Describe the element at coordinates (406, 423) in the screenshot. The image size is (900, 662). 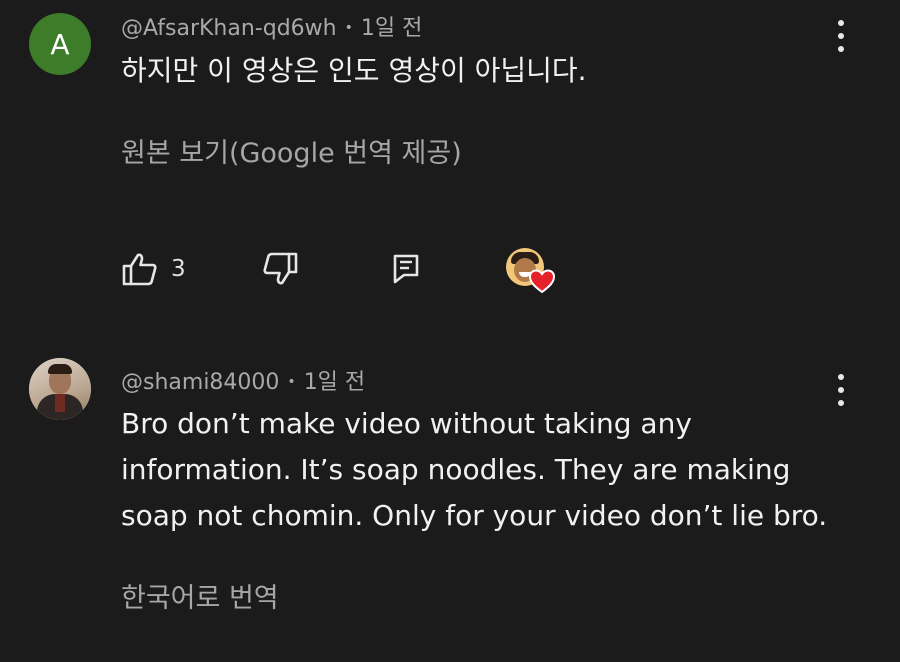
I see `comment-text-line: Bro don’t make video without taking any` at that location.